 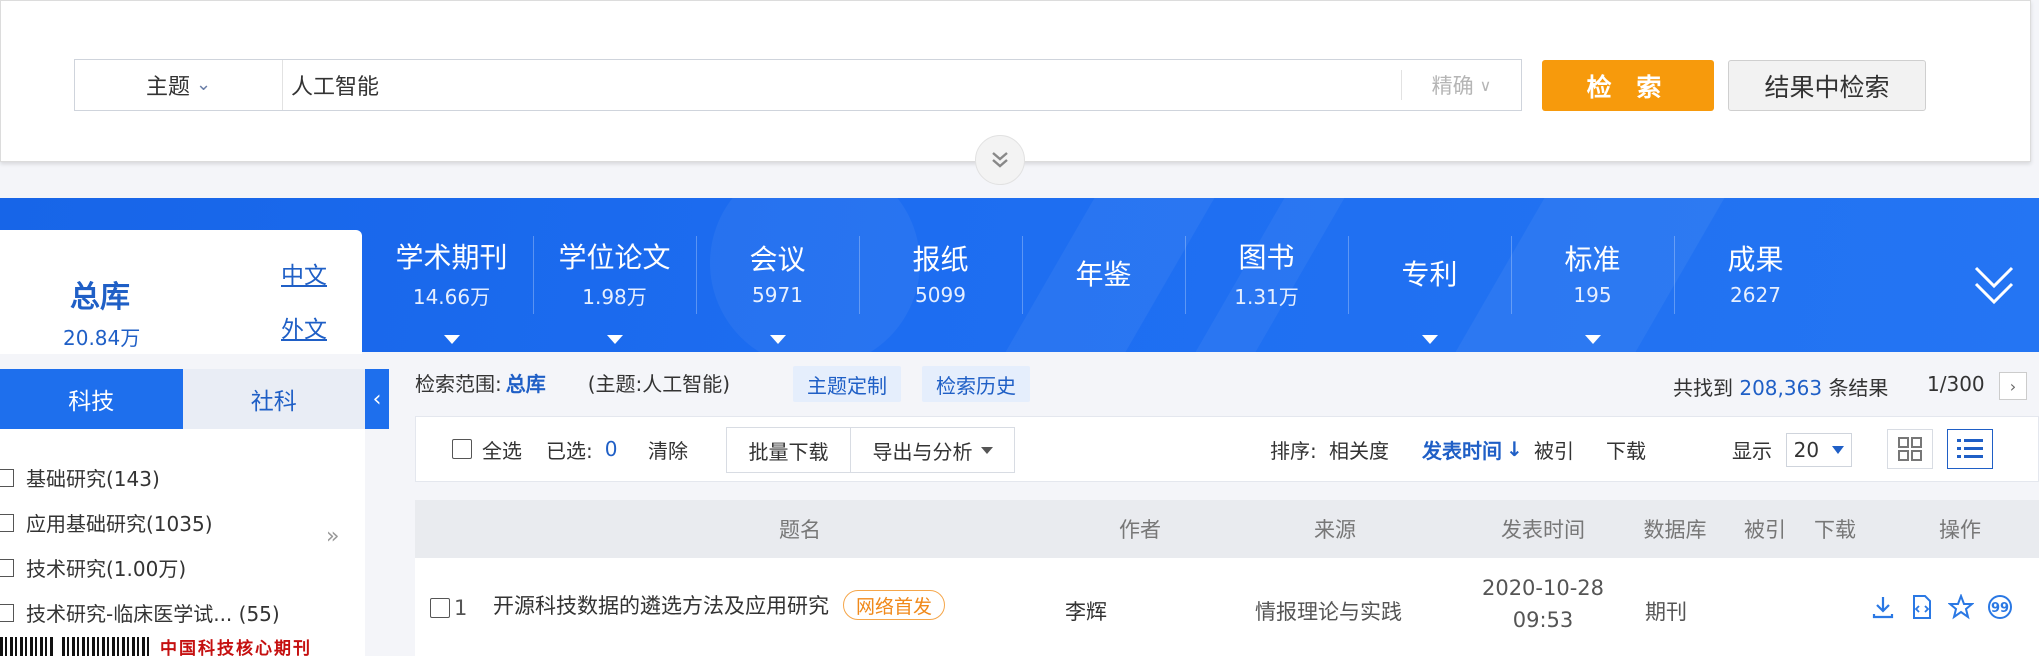 I want to click on row-select: 1, so click(x=448, y=608).